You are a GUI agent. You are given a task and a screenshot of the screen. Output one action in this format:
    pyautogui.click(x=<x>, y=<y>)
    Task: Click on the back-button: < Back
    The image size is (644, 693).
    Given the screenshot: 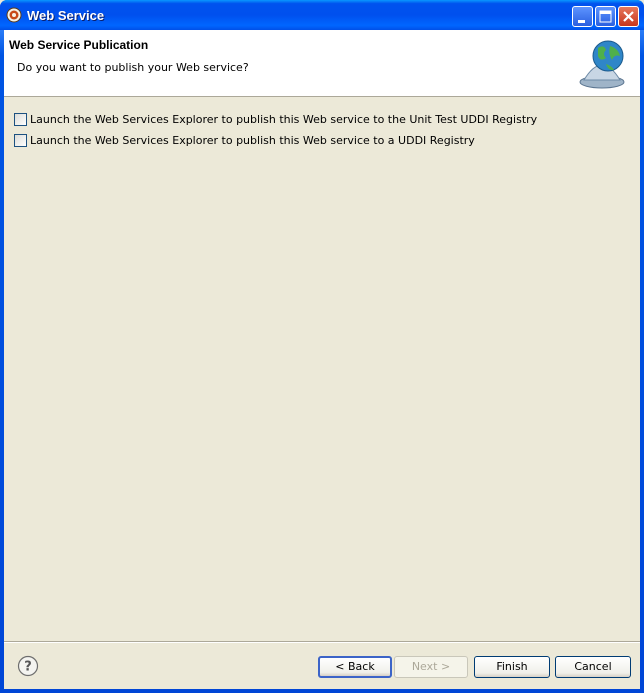 What is the action you would take?
    pyautogui.click(x=355, y=667)
    